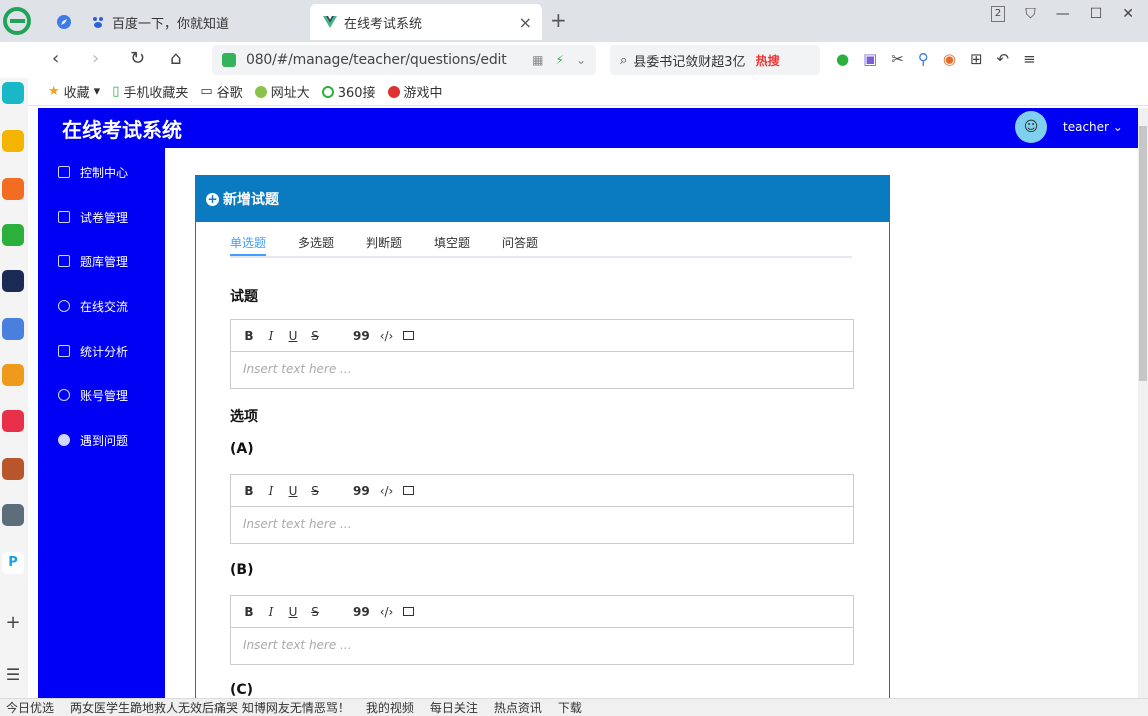 The image size is (1148, 716). I want to click on bookmark-mobile: ▯ 手机收藏夹, so click(150, 91).